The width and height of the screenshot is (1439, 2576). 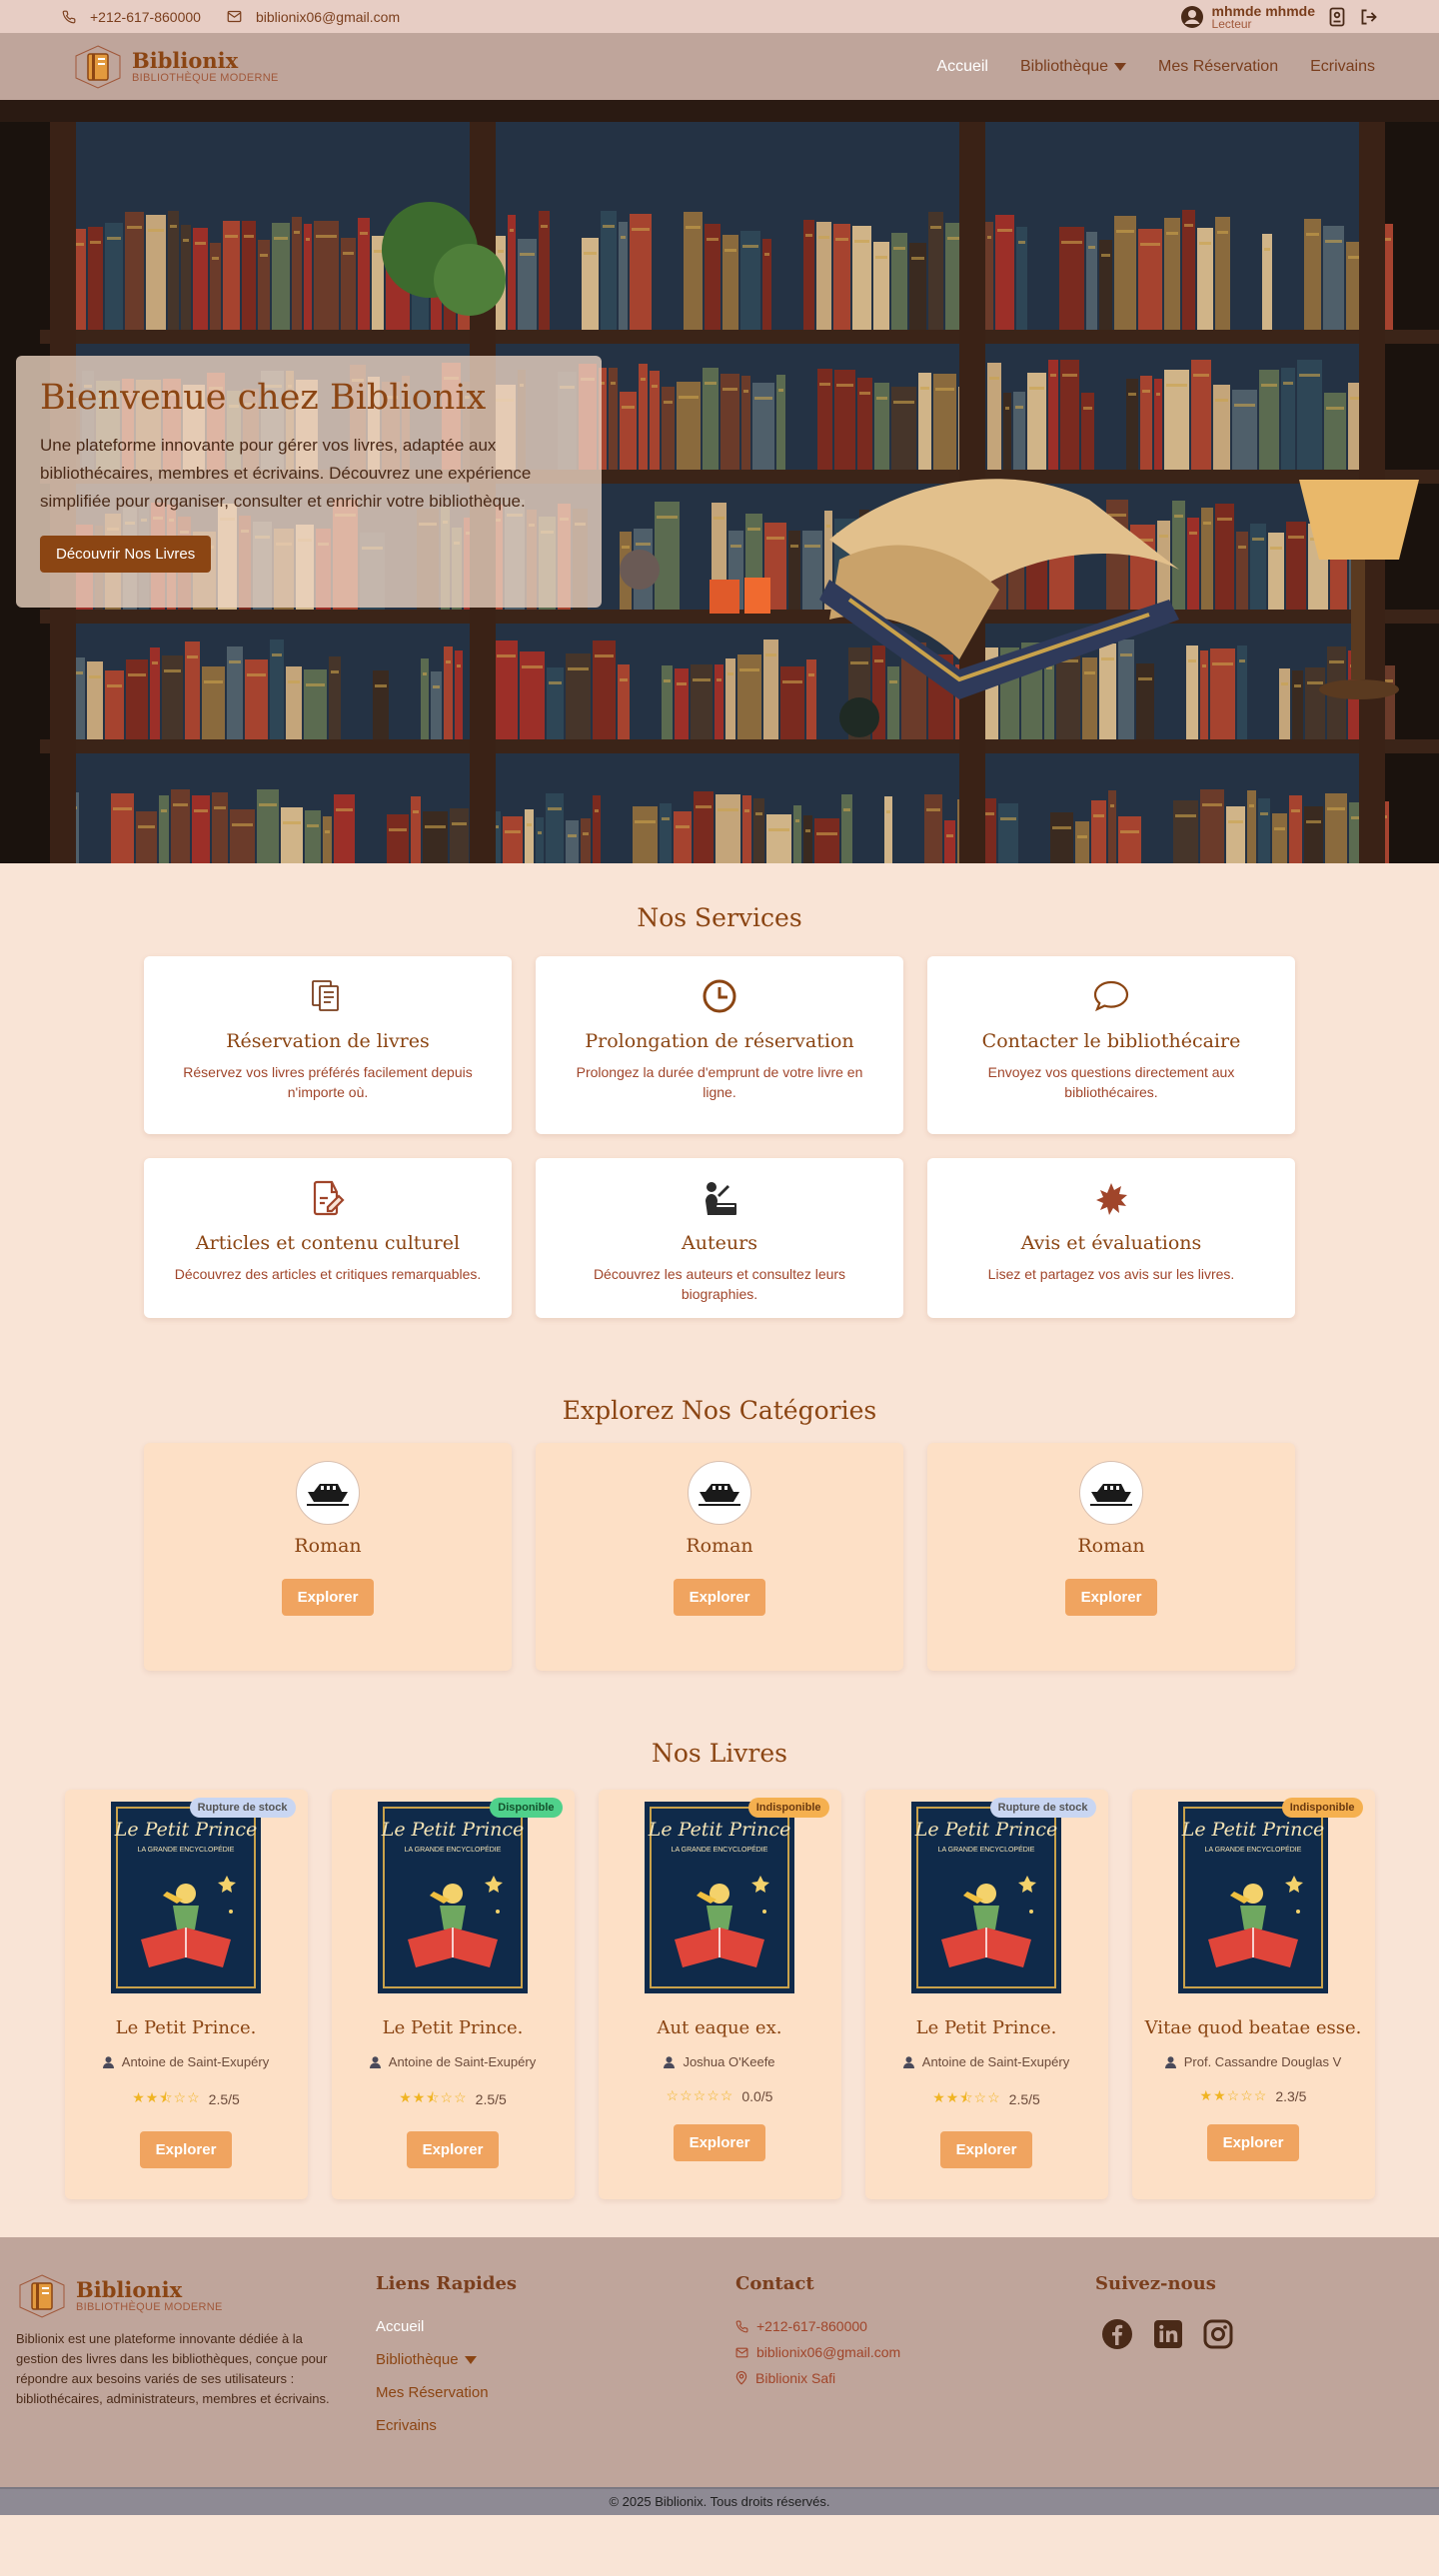 I want to click on author-icon, so click(x=719, y=1198).